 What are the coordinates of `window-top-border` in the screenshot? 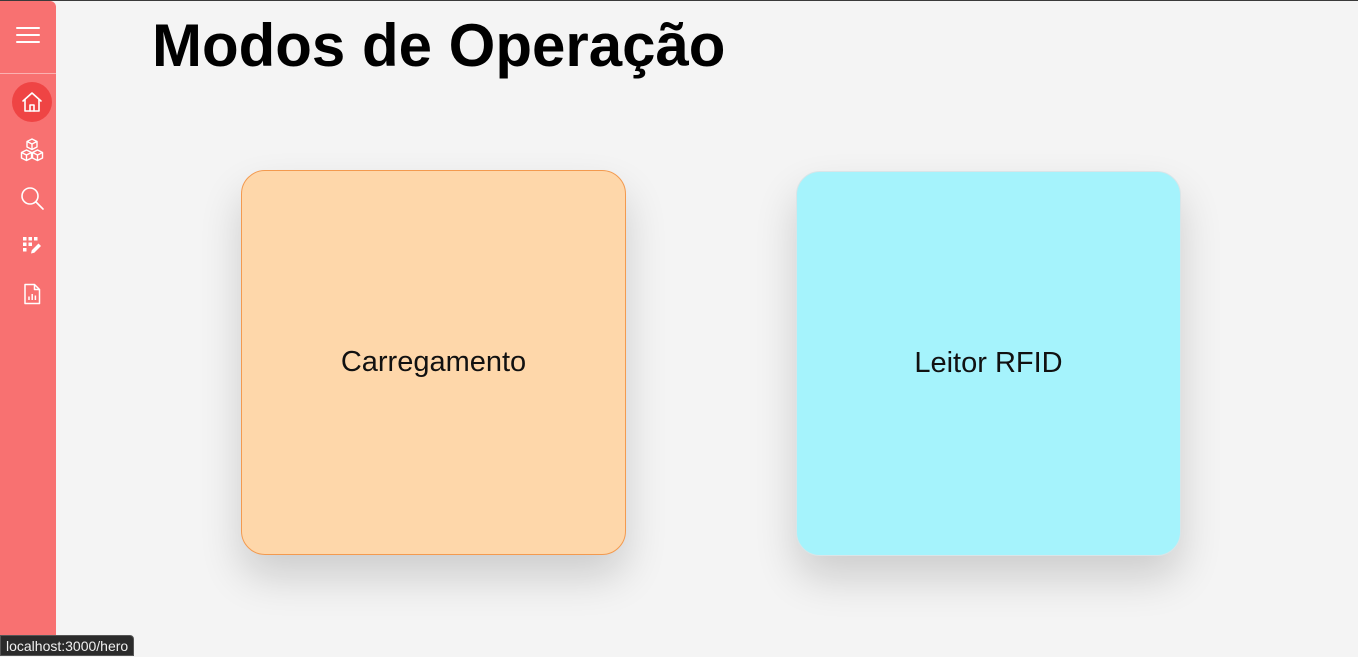 It's located at (679, 0).